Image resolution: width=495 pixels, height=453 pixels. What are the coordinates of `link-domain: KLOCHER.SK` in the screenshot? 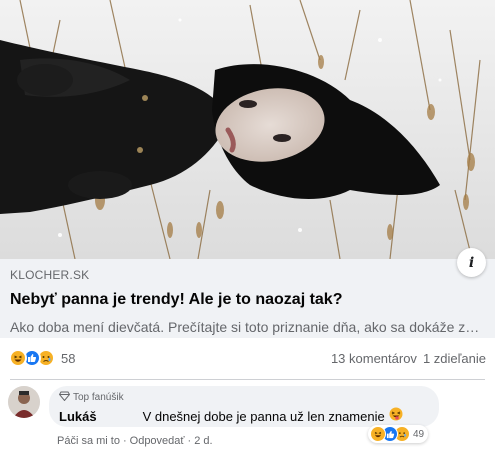 It's located at (50, 275).